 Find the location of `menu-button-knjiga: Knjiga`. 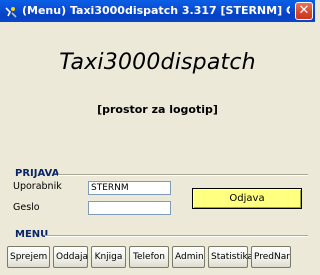

menu-button-knjiga: Knjiga is located at coordinates (108, 257).